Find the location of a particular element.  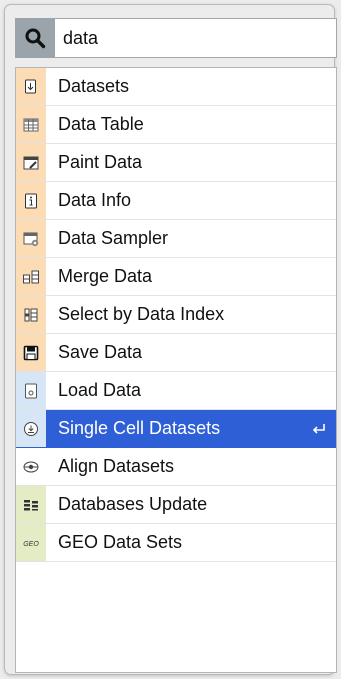

file-icon is located at coordinates (31, 390).